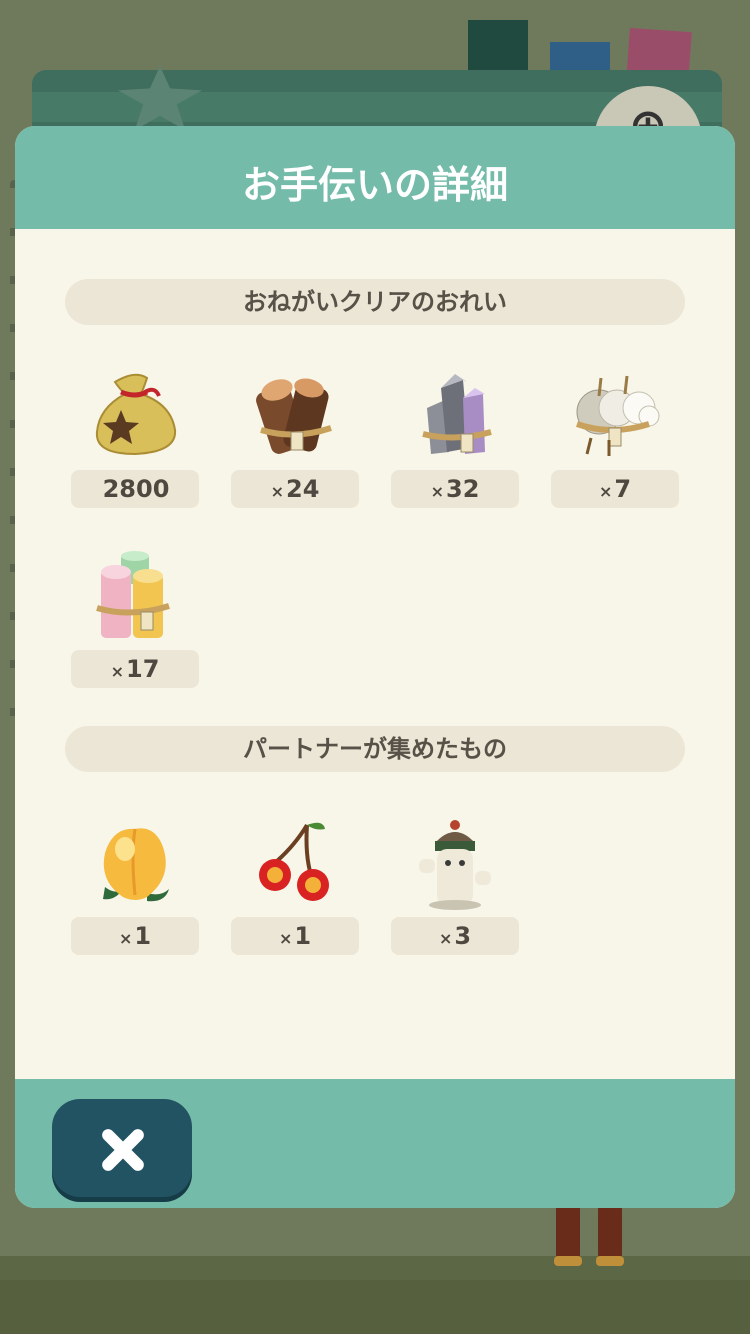 The image size is (750, 1334). I want to click on background-character-legs, so click(590, 1236).